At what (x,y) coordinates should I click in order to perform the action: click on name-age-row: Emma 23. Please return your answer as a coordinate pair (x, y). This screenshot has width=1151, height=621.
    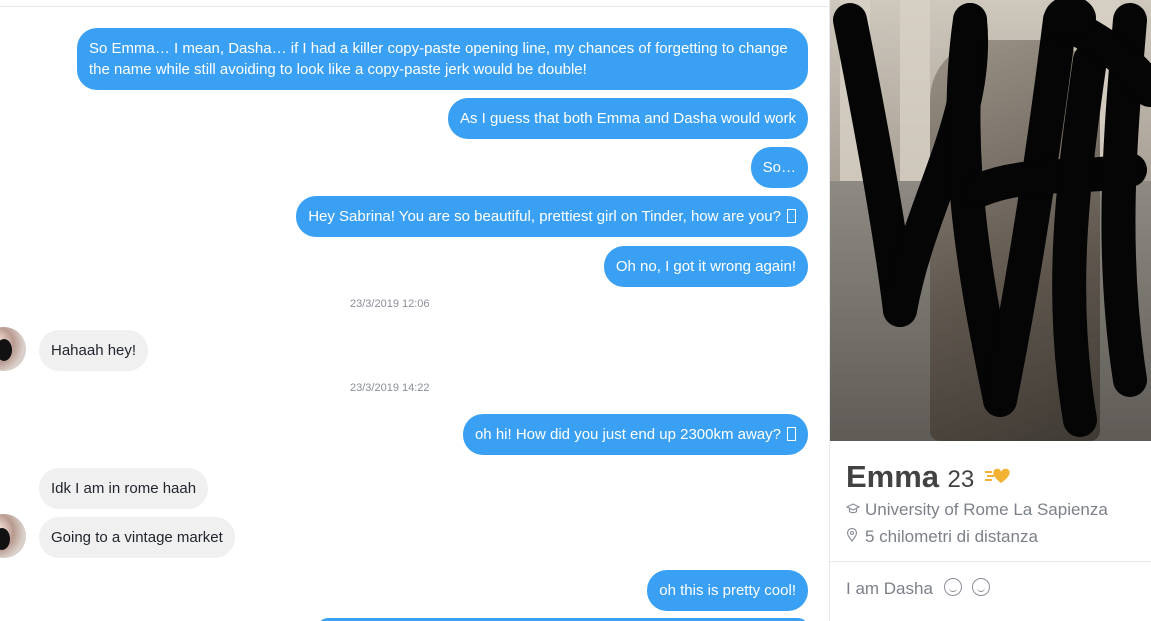
    Looking at the image, I should click on (930, 477).